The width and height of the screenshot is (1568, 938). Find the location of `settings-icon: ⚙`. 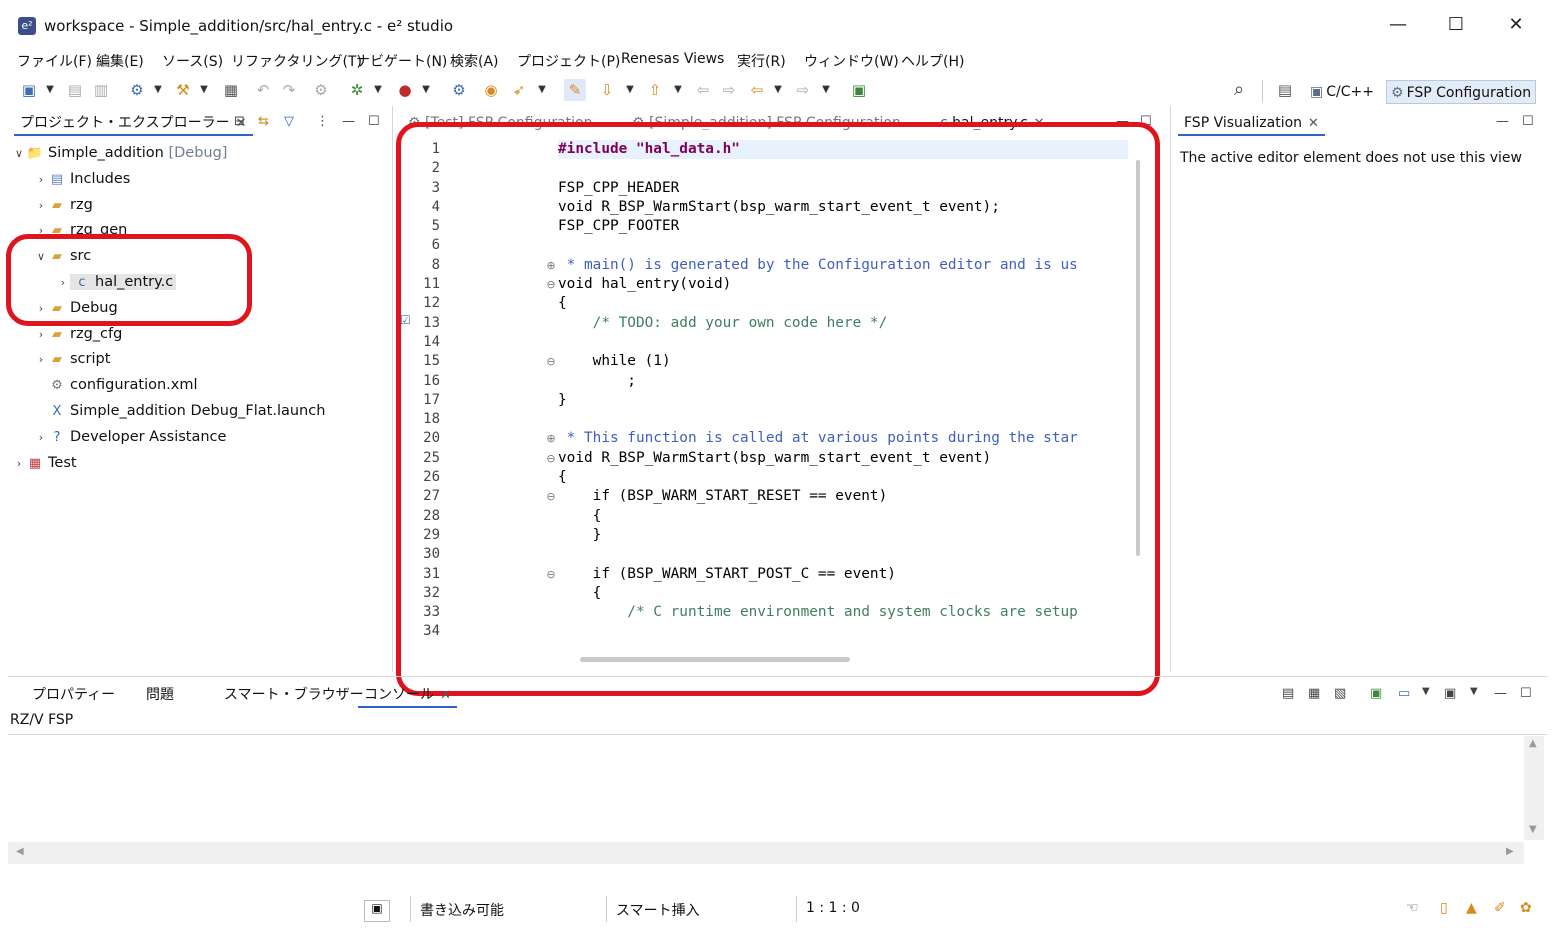

settings-icon: ⚙ is located at coordinates (137, 90).